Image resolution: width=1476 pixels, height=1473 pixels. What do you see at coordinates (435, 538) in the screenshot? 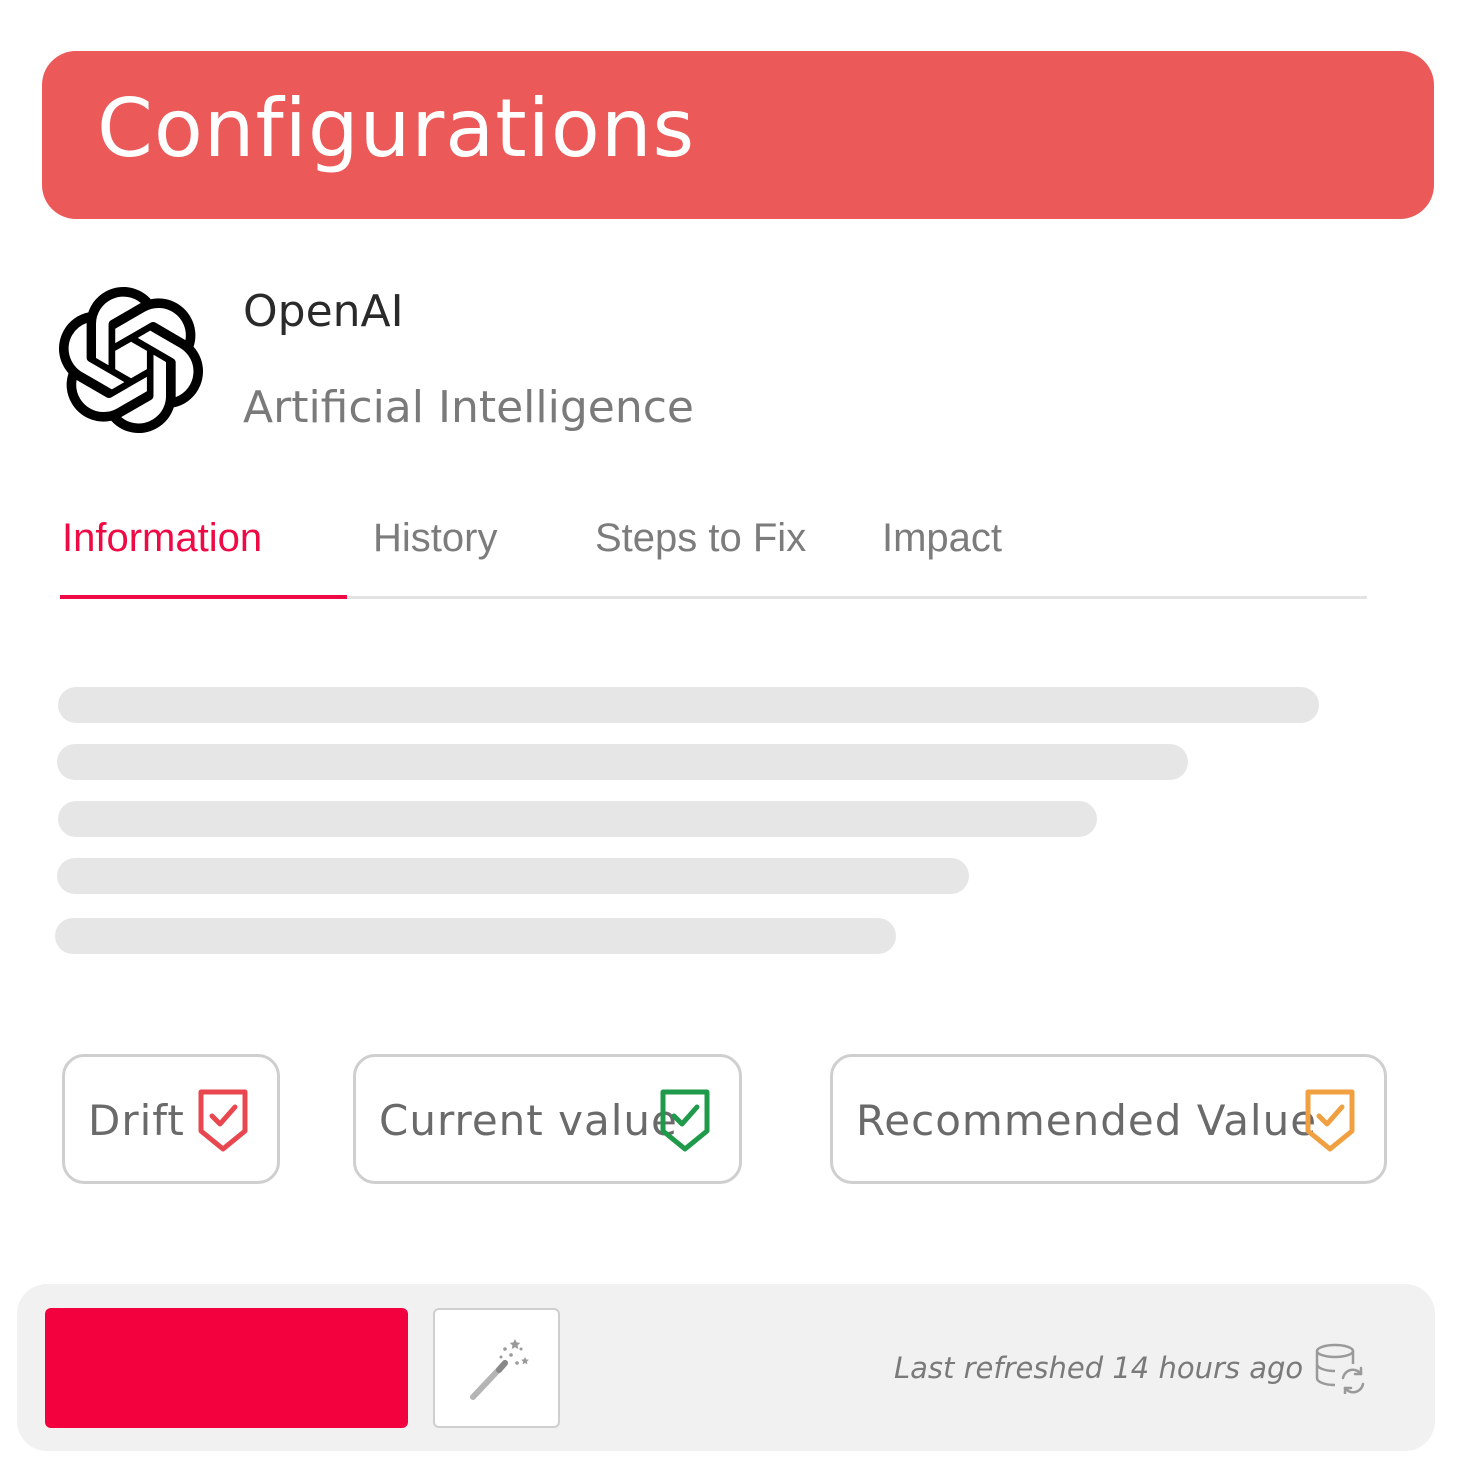
I see `tab-history: History` at bounding box center [435, 538].